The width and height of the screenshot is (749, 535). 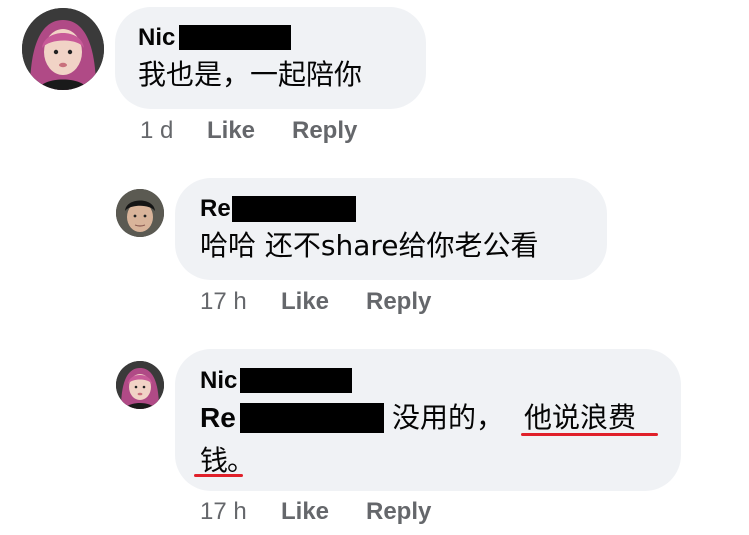 I want to click on comment-author-1: Nic, so click(x=156, y=38).